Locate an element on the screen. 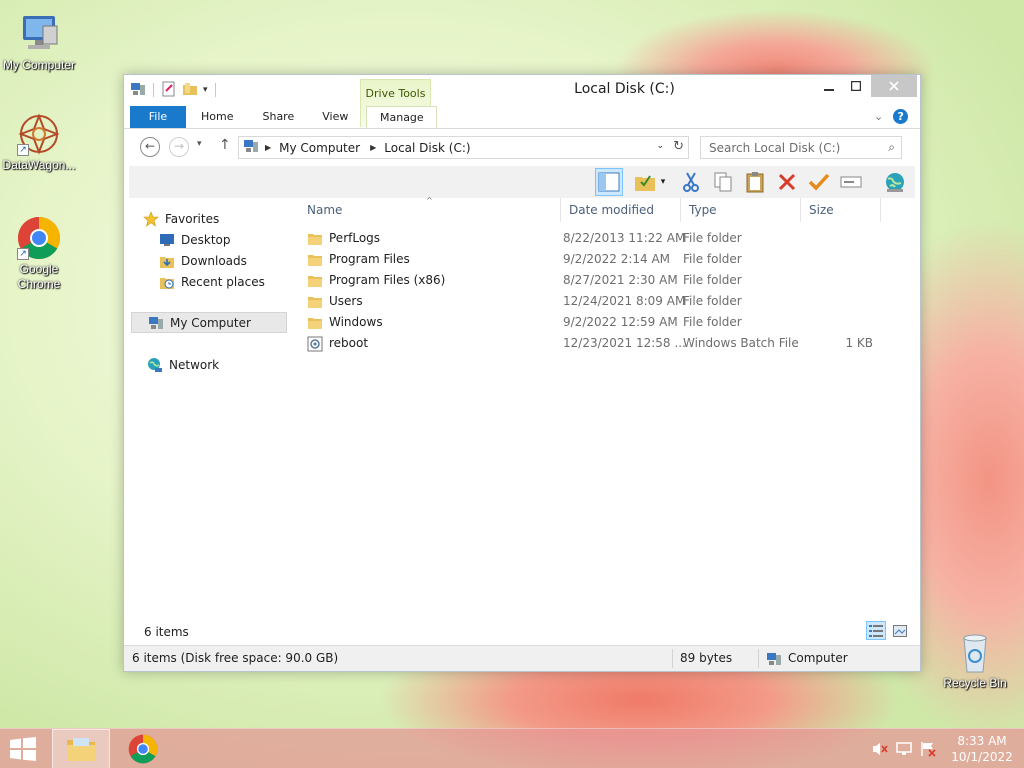  details-view-button is located at coordinates (876, 630).